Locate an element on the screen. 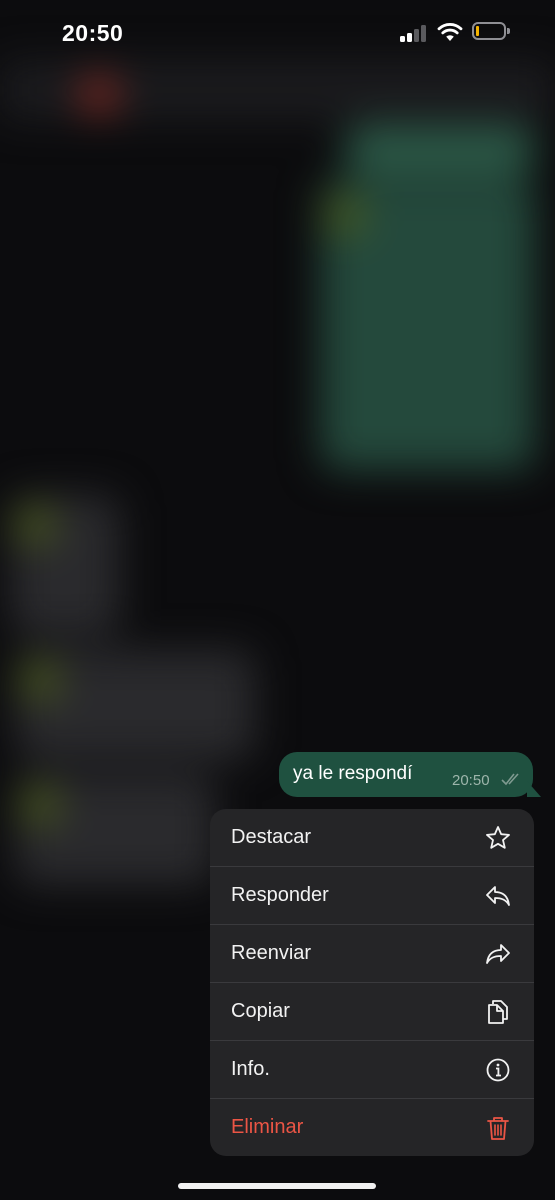 The width and height of the screenshot is (555, 1200). menu-item-label: Eliminar is located at coordinates (267, 1127).